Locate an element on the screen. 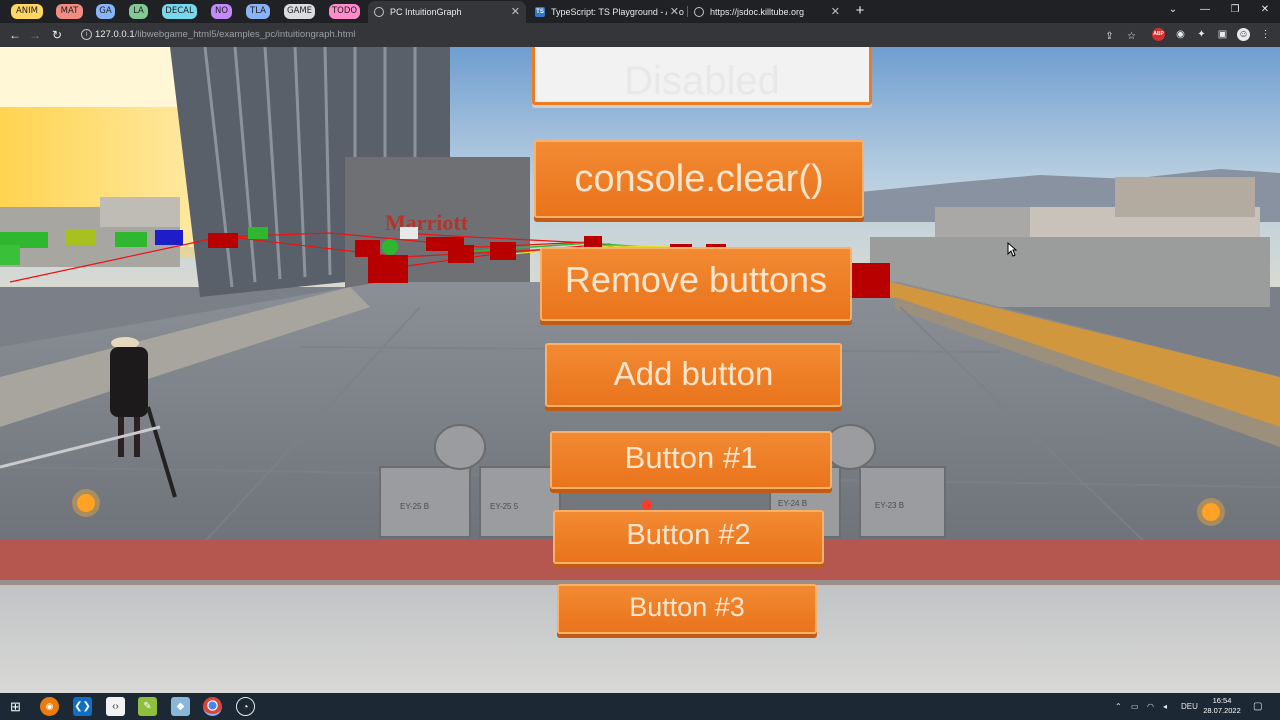 The image size is (1280, 720). tab-group-game: GAME is located at coordinates (299, 11).